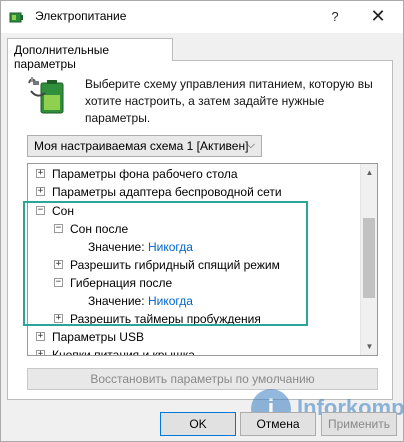 The image size is (404, 442). I want to click on tree-item-label: Сон, so click(63, 211).